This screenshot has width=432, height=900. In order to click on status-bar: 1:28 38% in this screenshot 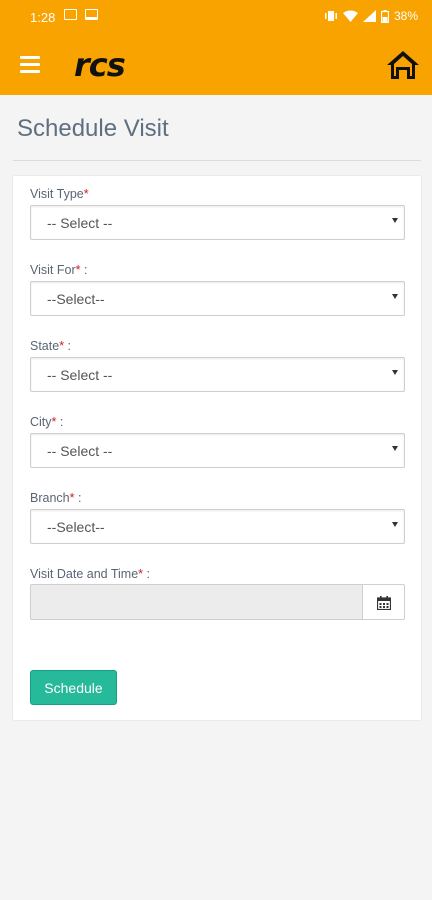, I will do `click(216, 18)`.